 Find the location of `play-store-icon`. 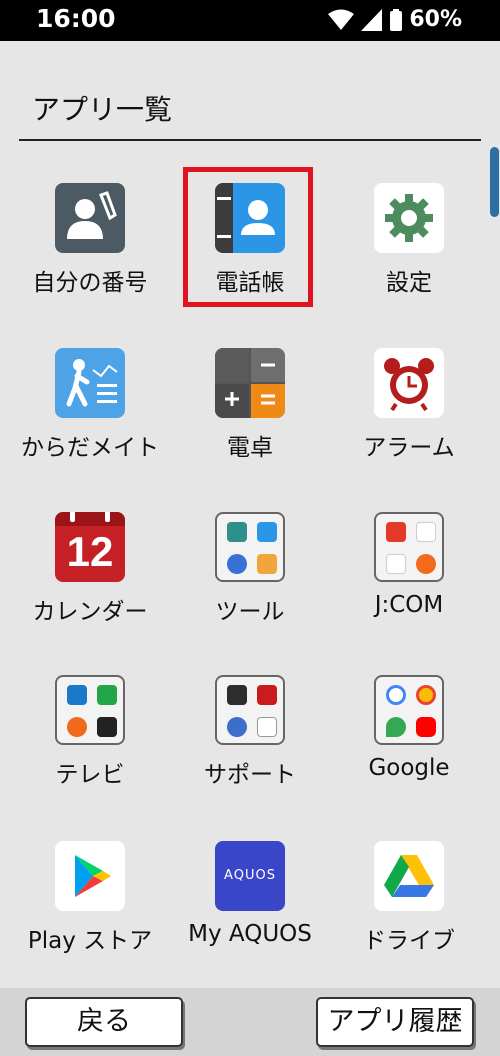

play-store-icon is located at coordinates (90, 876).